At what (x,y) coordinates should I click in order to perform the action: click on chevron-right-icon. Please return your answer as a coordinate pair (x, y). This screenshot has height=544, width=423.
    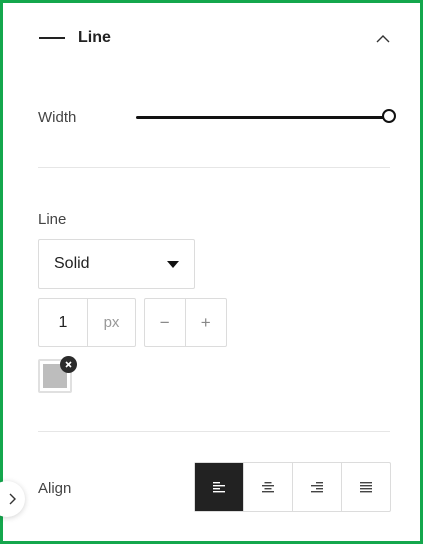
    Looking at the image, I should click on (12, 499).